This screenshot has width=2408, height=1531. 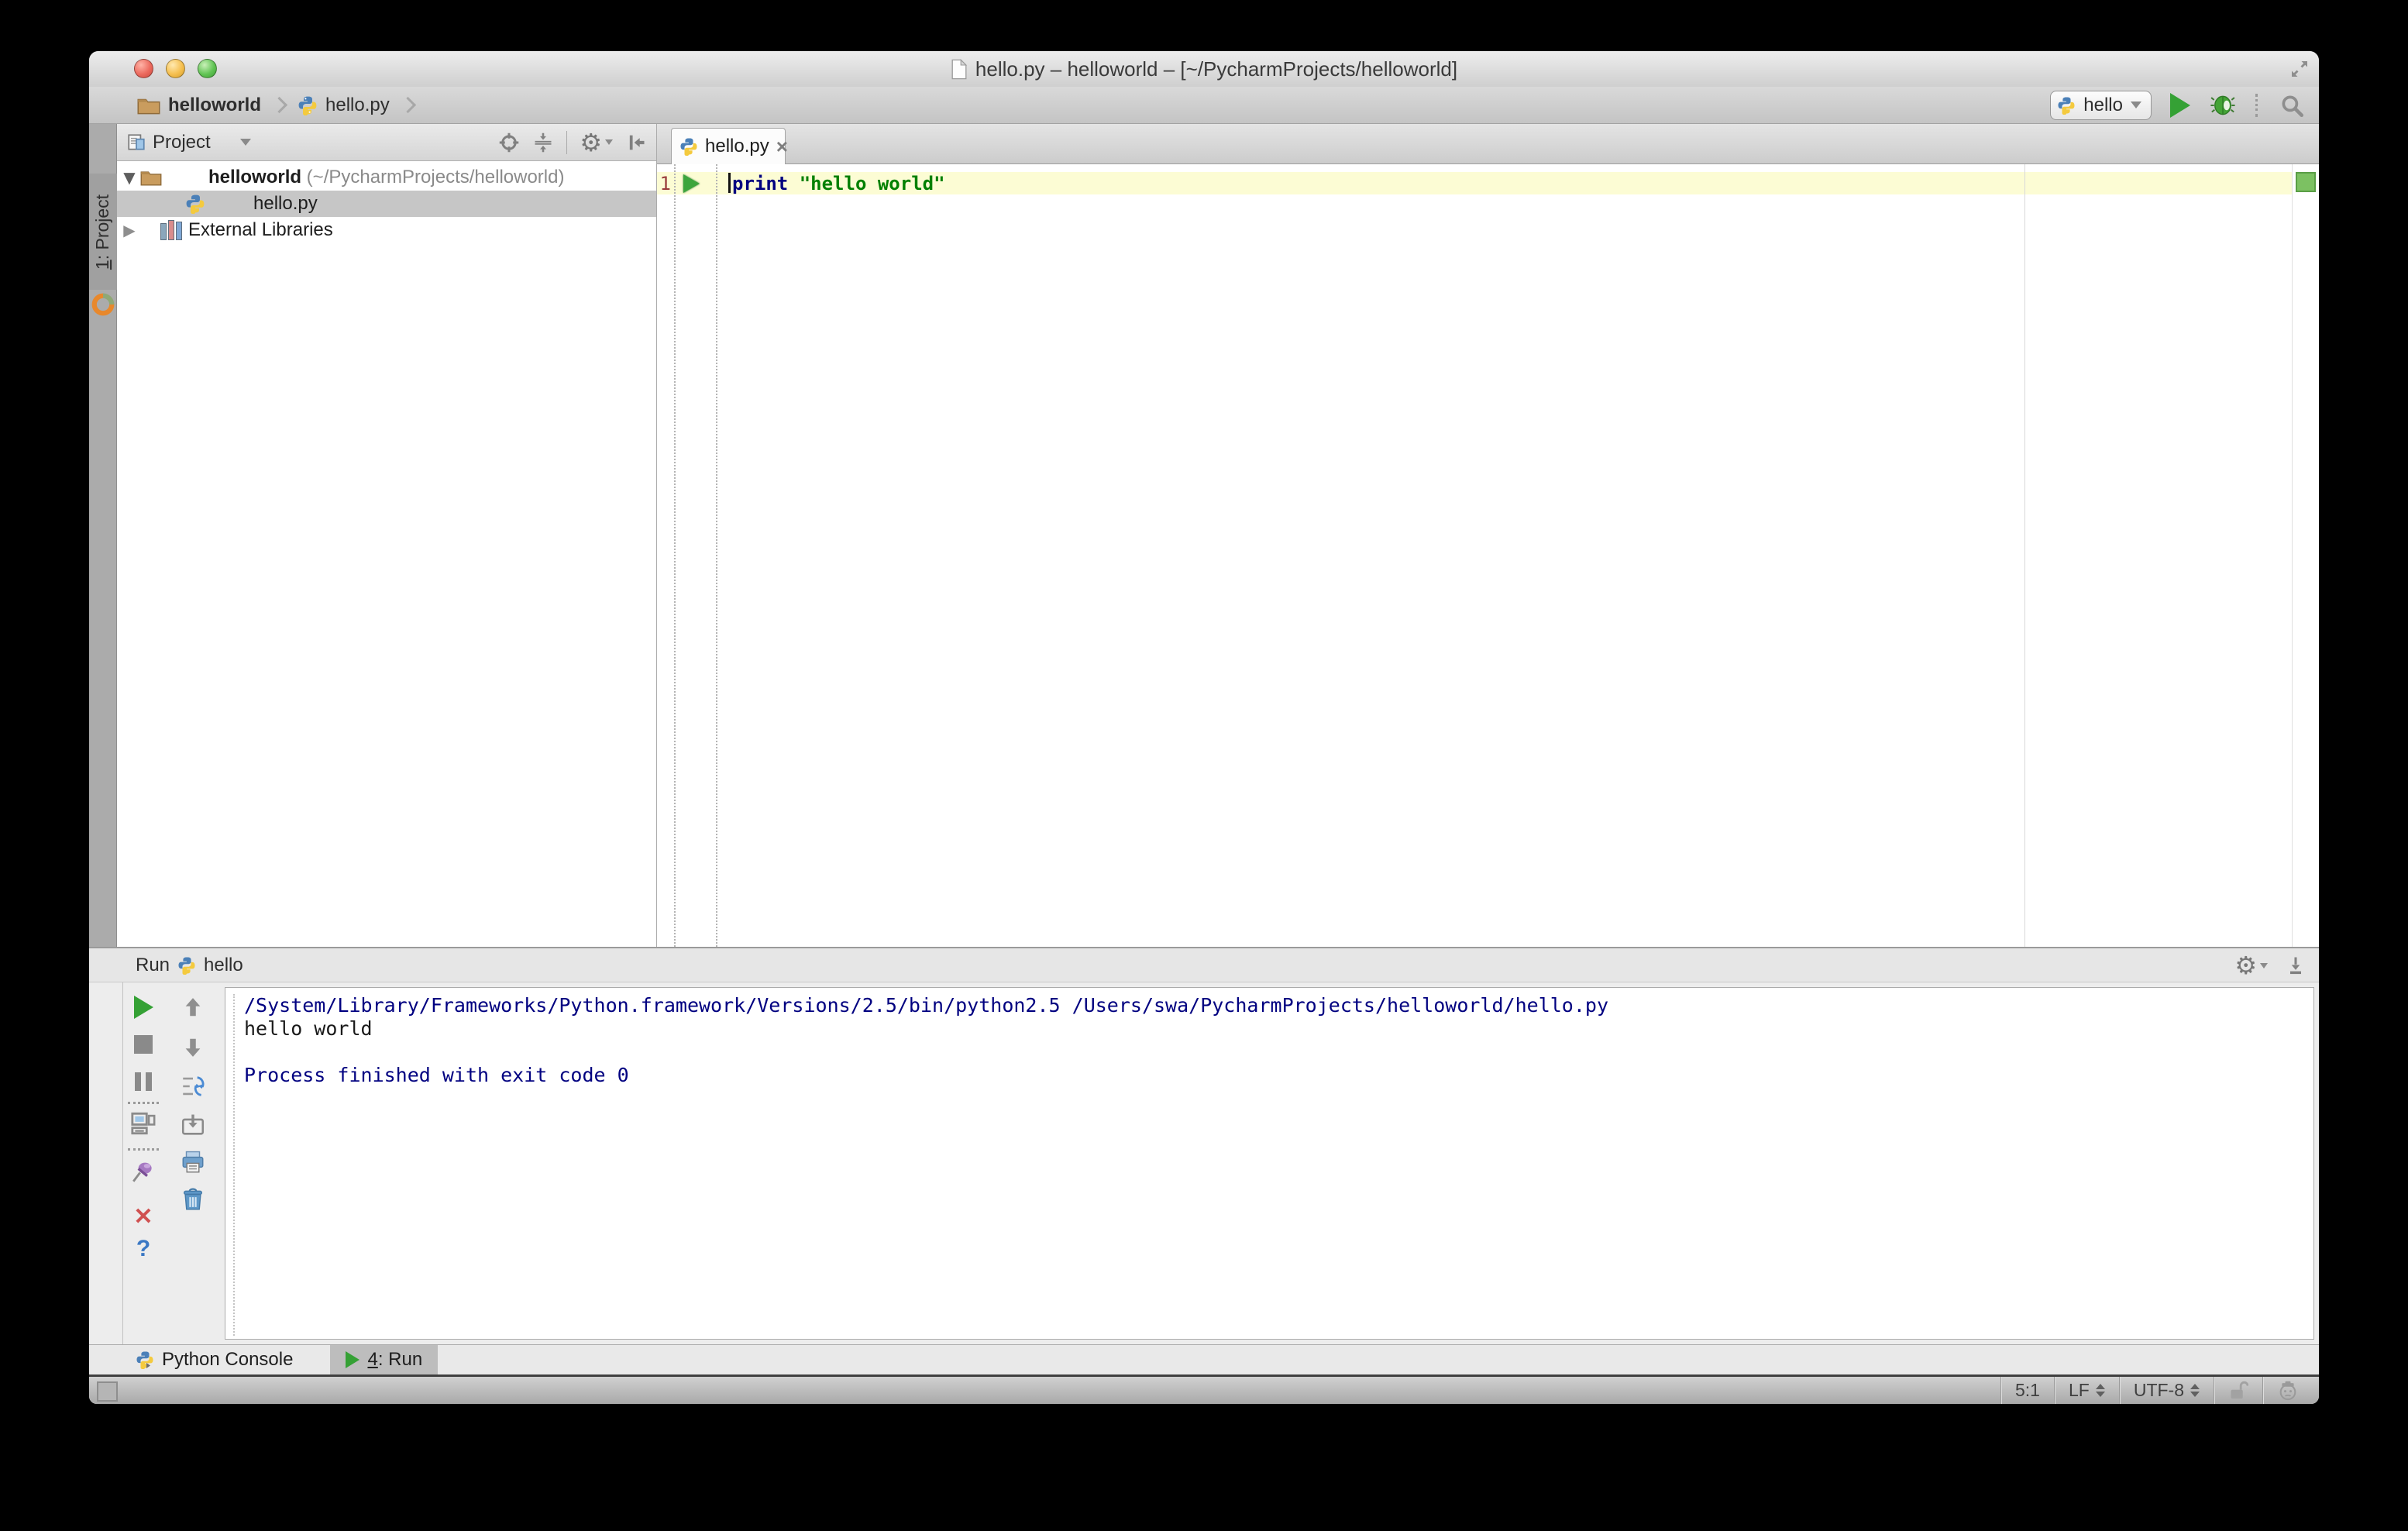 What do you see at coordinates (143, 1044) in the screenshot?
I see `stop-button` at bounding box center [143, 1044].